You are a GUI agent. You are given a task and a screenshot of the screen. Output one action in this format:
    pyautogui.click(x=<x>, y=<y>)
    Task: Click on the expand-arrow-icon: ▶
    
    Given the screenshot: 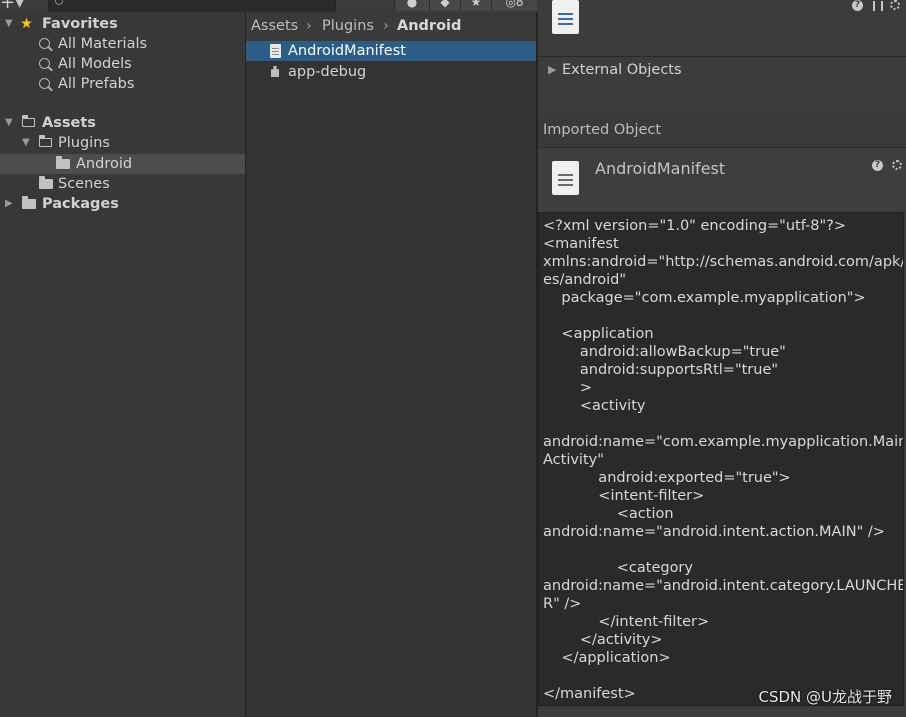 What is the action you would take?
    pyautogui.click(x=552, y=69)
    